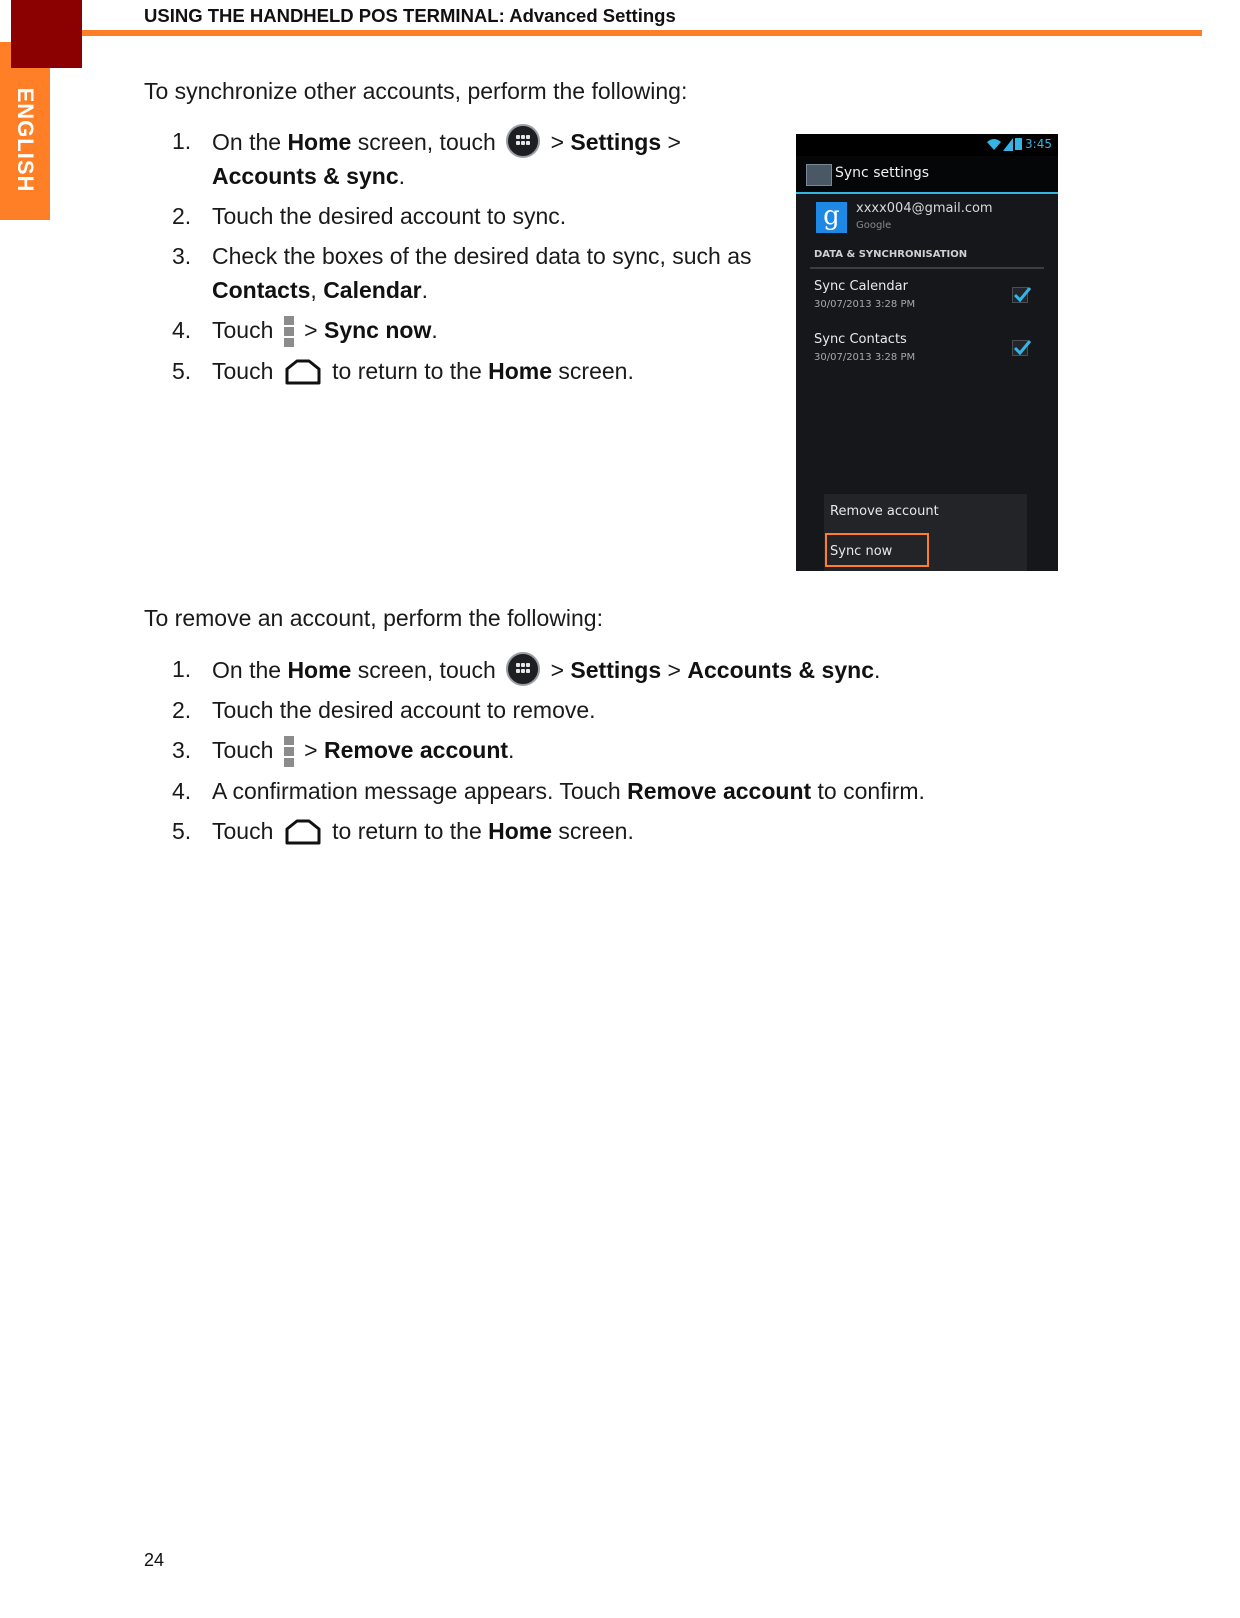 Image resolution: width=1240 pixels, height=1618 pixels. Describe the element at coordinates (927, 145) in the screenshot. I see `status-bar: 3:45` at that location.